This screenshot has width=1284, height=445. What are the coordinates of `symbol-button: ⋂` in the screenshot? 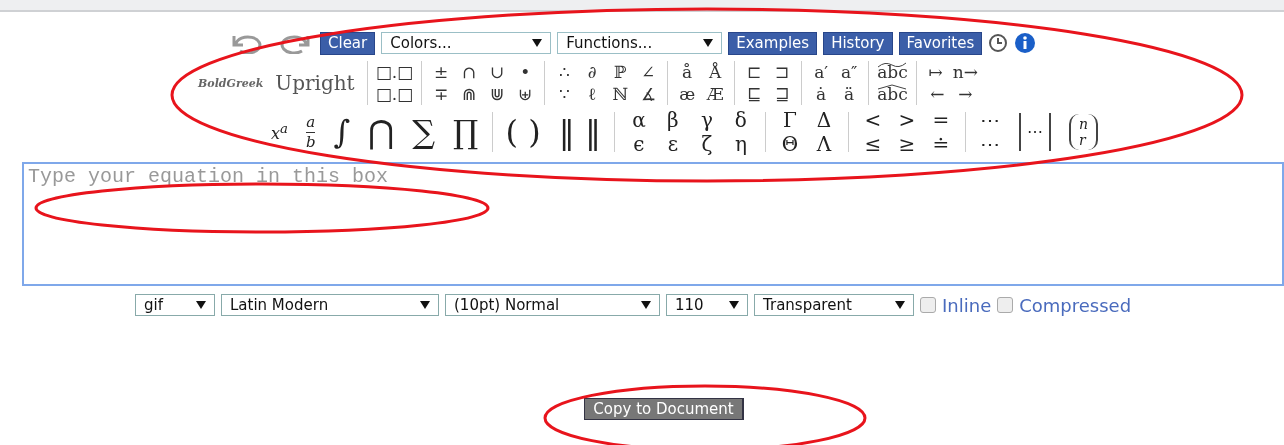 It's located at (381, 132).